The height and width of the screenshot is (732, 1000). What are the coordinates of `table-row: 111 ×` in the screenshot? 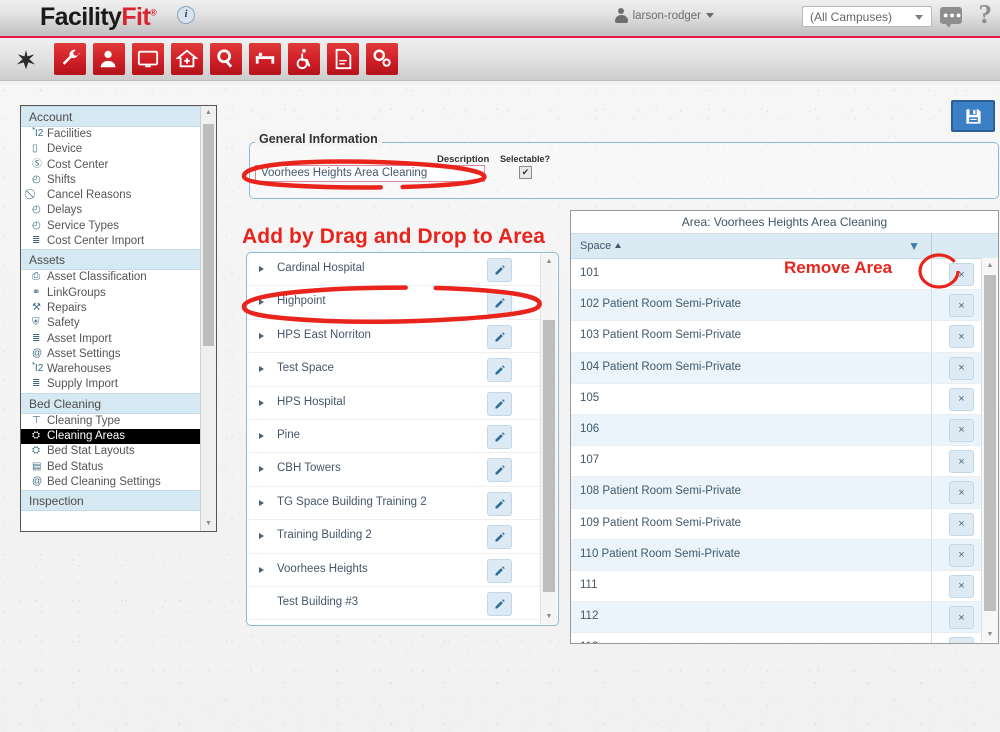 It's located at (784, 586).